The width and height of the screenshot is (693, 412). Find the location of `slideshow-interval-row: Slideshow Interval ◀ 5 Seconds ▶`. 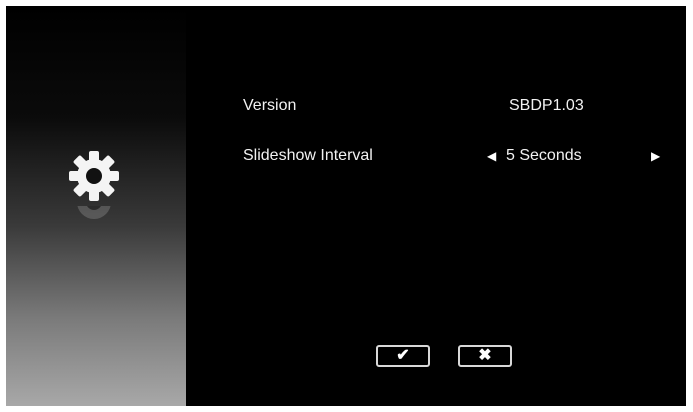

slideshow-interval-row: Slideshow Interval ◀ 5 Seconds ▶ is located at coordinates (458, 156).